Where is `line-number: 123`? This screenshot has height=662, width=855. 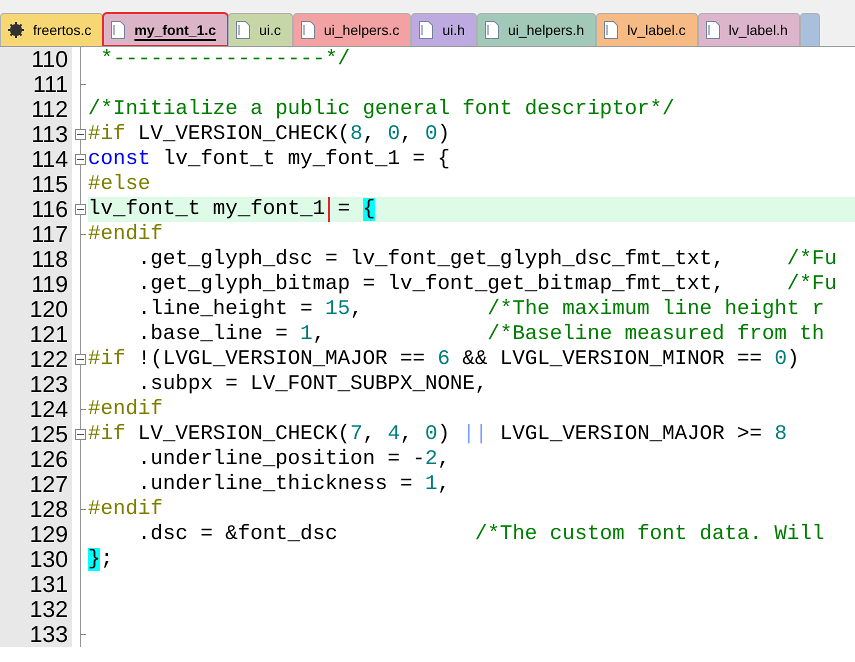
line-number: 123 is located at coordinates (36, 384).